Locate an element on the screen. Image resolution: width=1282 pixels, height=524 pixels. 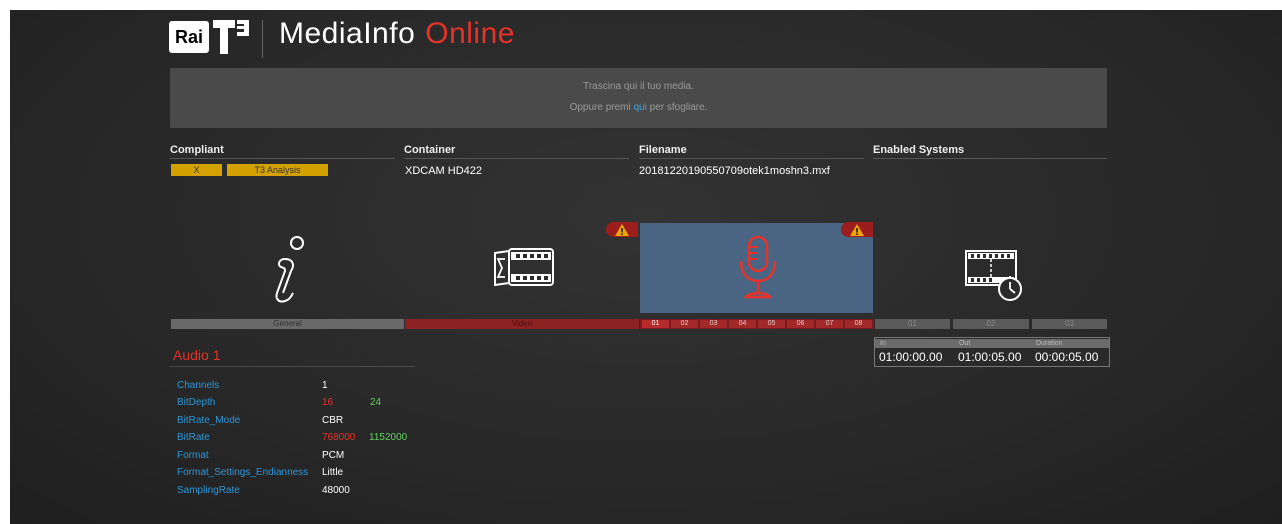
timecode-header is located at coordinates (992, 343).